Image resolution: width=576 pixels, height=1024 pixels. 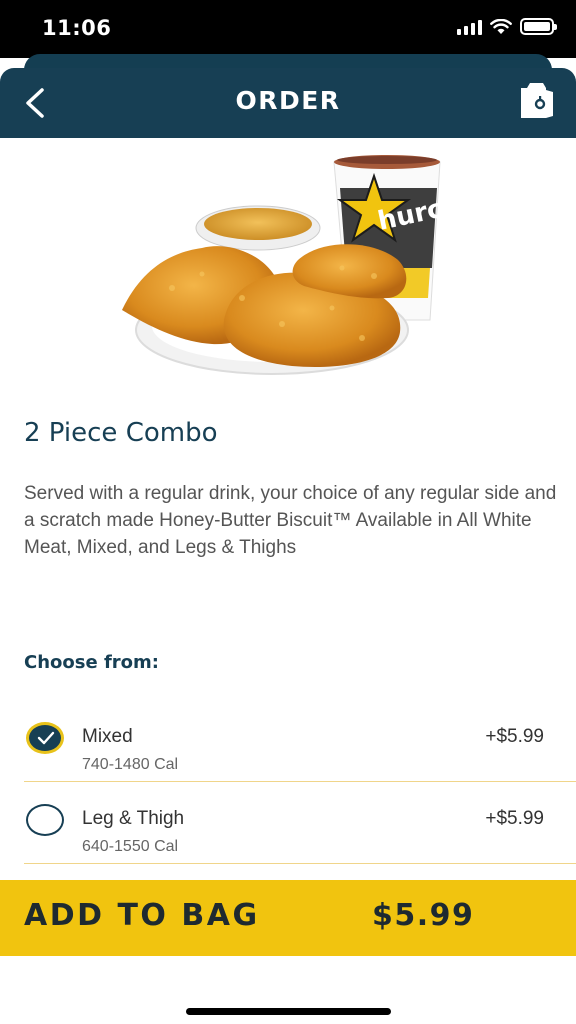 I want to click on status-time: 11:06, so click(x=77, y=28).